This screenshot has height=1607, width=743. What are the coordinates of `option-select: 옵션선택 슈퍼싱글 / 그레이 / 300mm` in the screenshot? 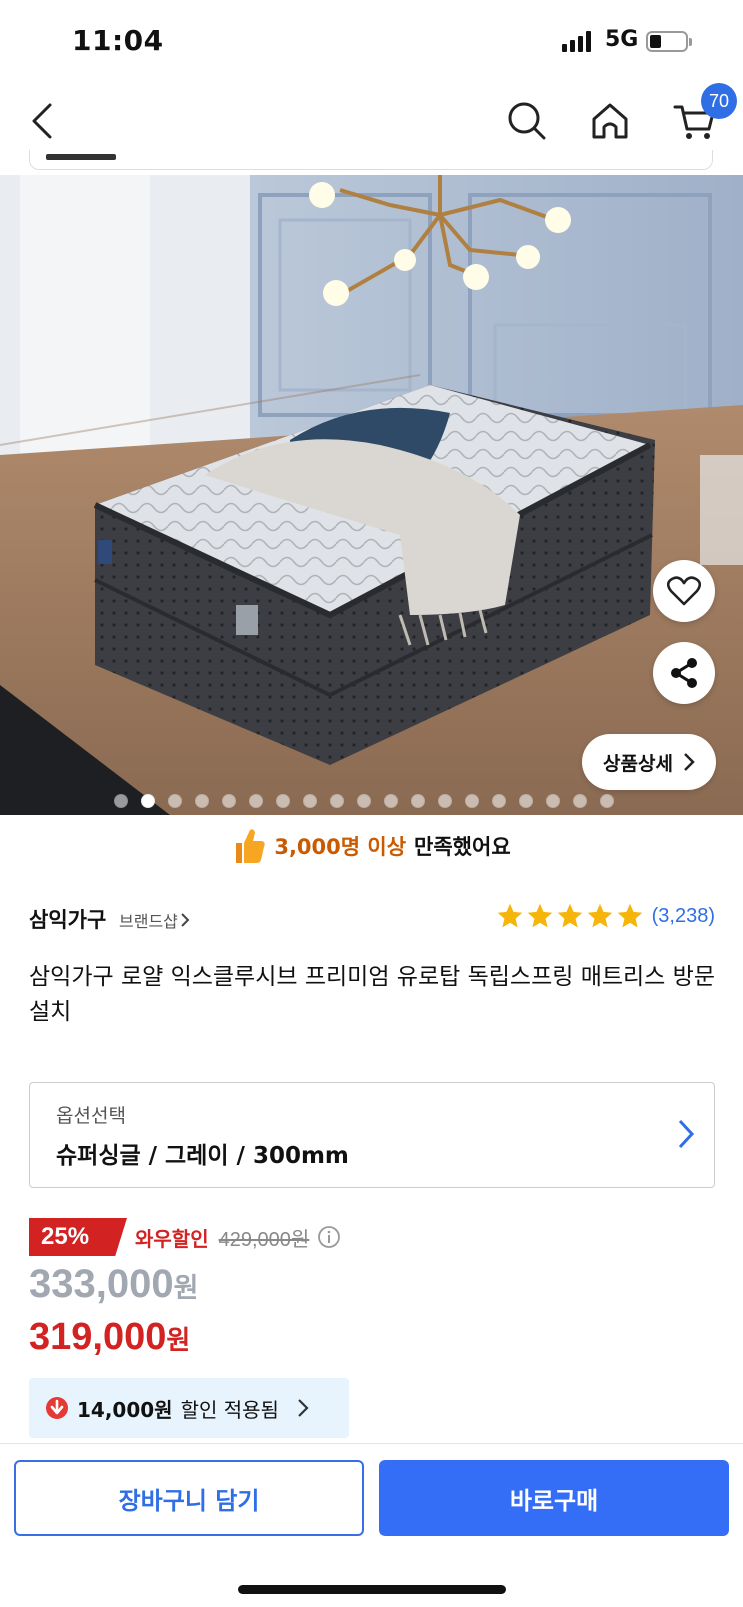 It's located at (372, 1135).